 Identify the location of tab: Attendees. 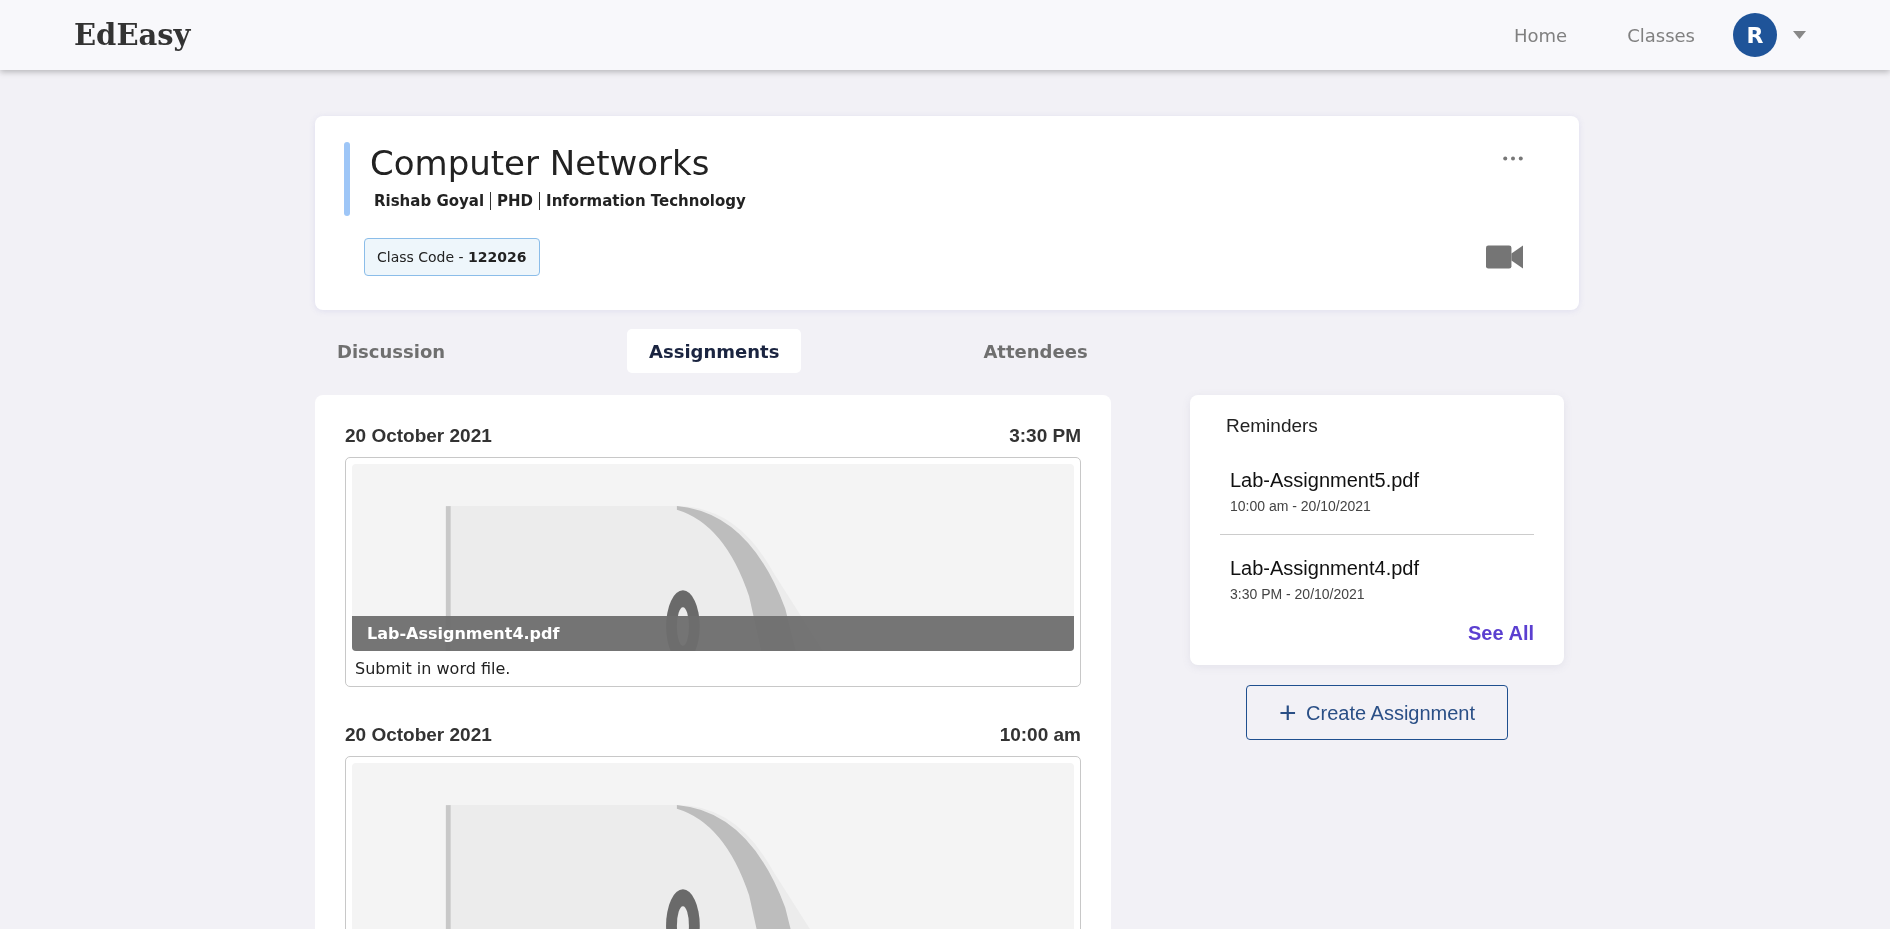
(1035, 351).